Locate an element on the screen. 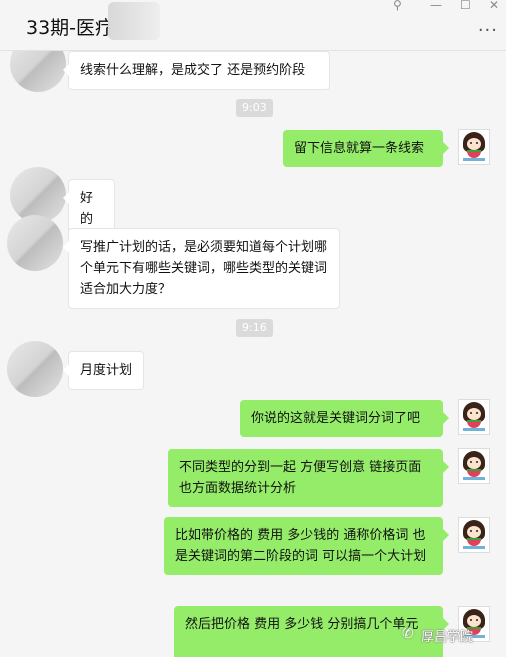 The height and width of the screenshot is (657, 506). maximize-icon: ☐ is located at coordinates (465, 6).